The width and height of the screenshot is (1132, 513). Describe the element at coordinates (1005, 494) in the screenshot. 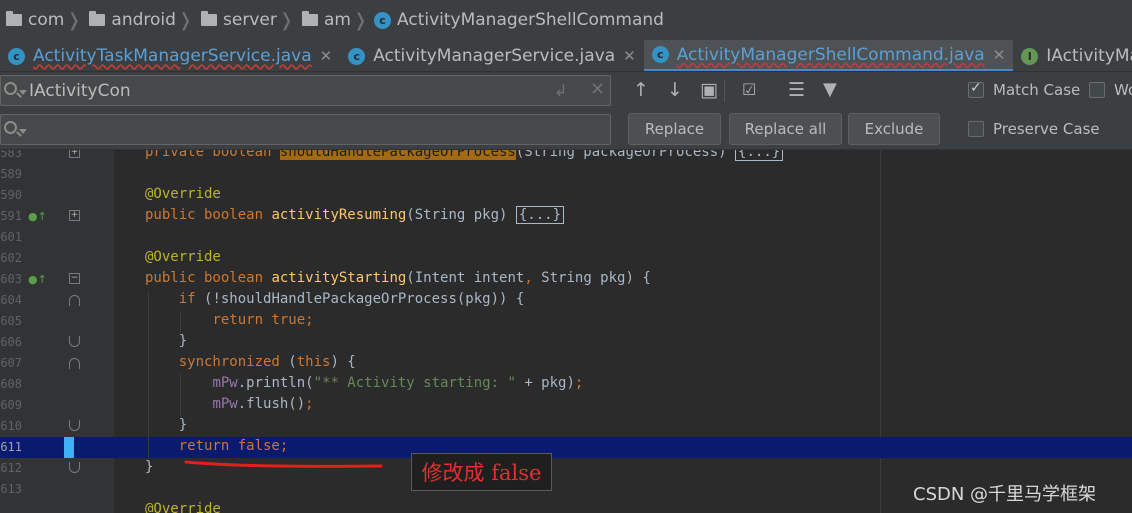

I see `watermark: CSDN @千里马学框架` at that location.